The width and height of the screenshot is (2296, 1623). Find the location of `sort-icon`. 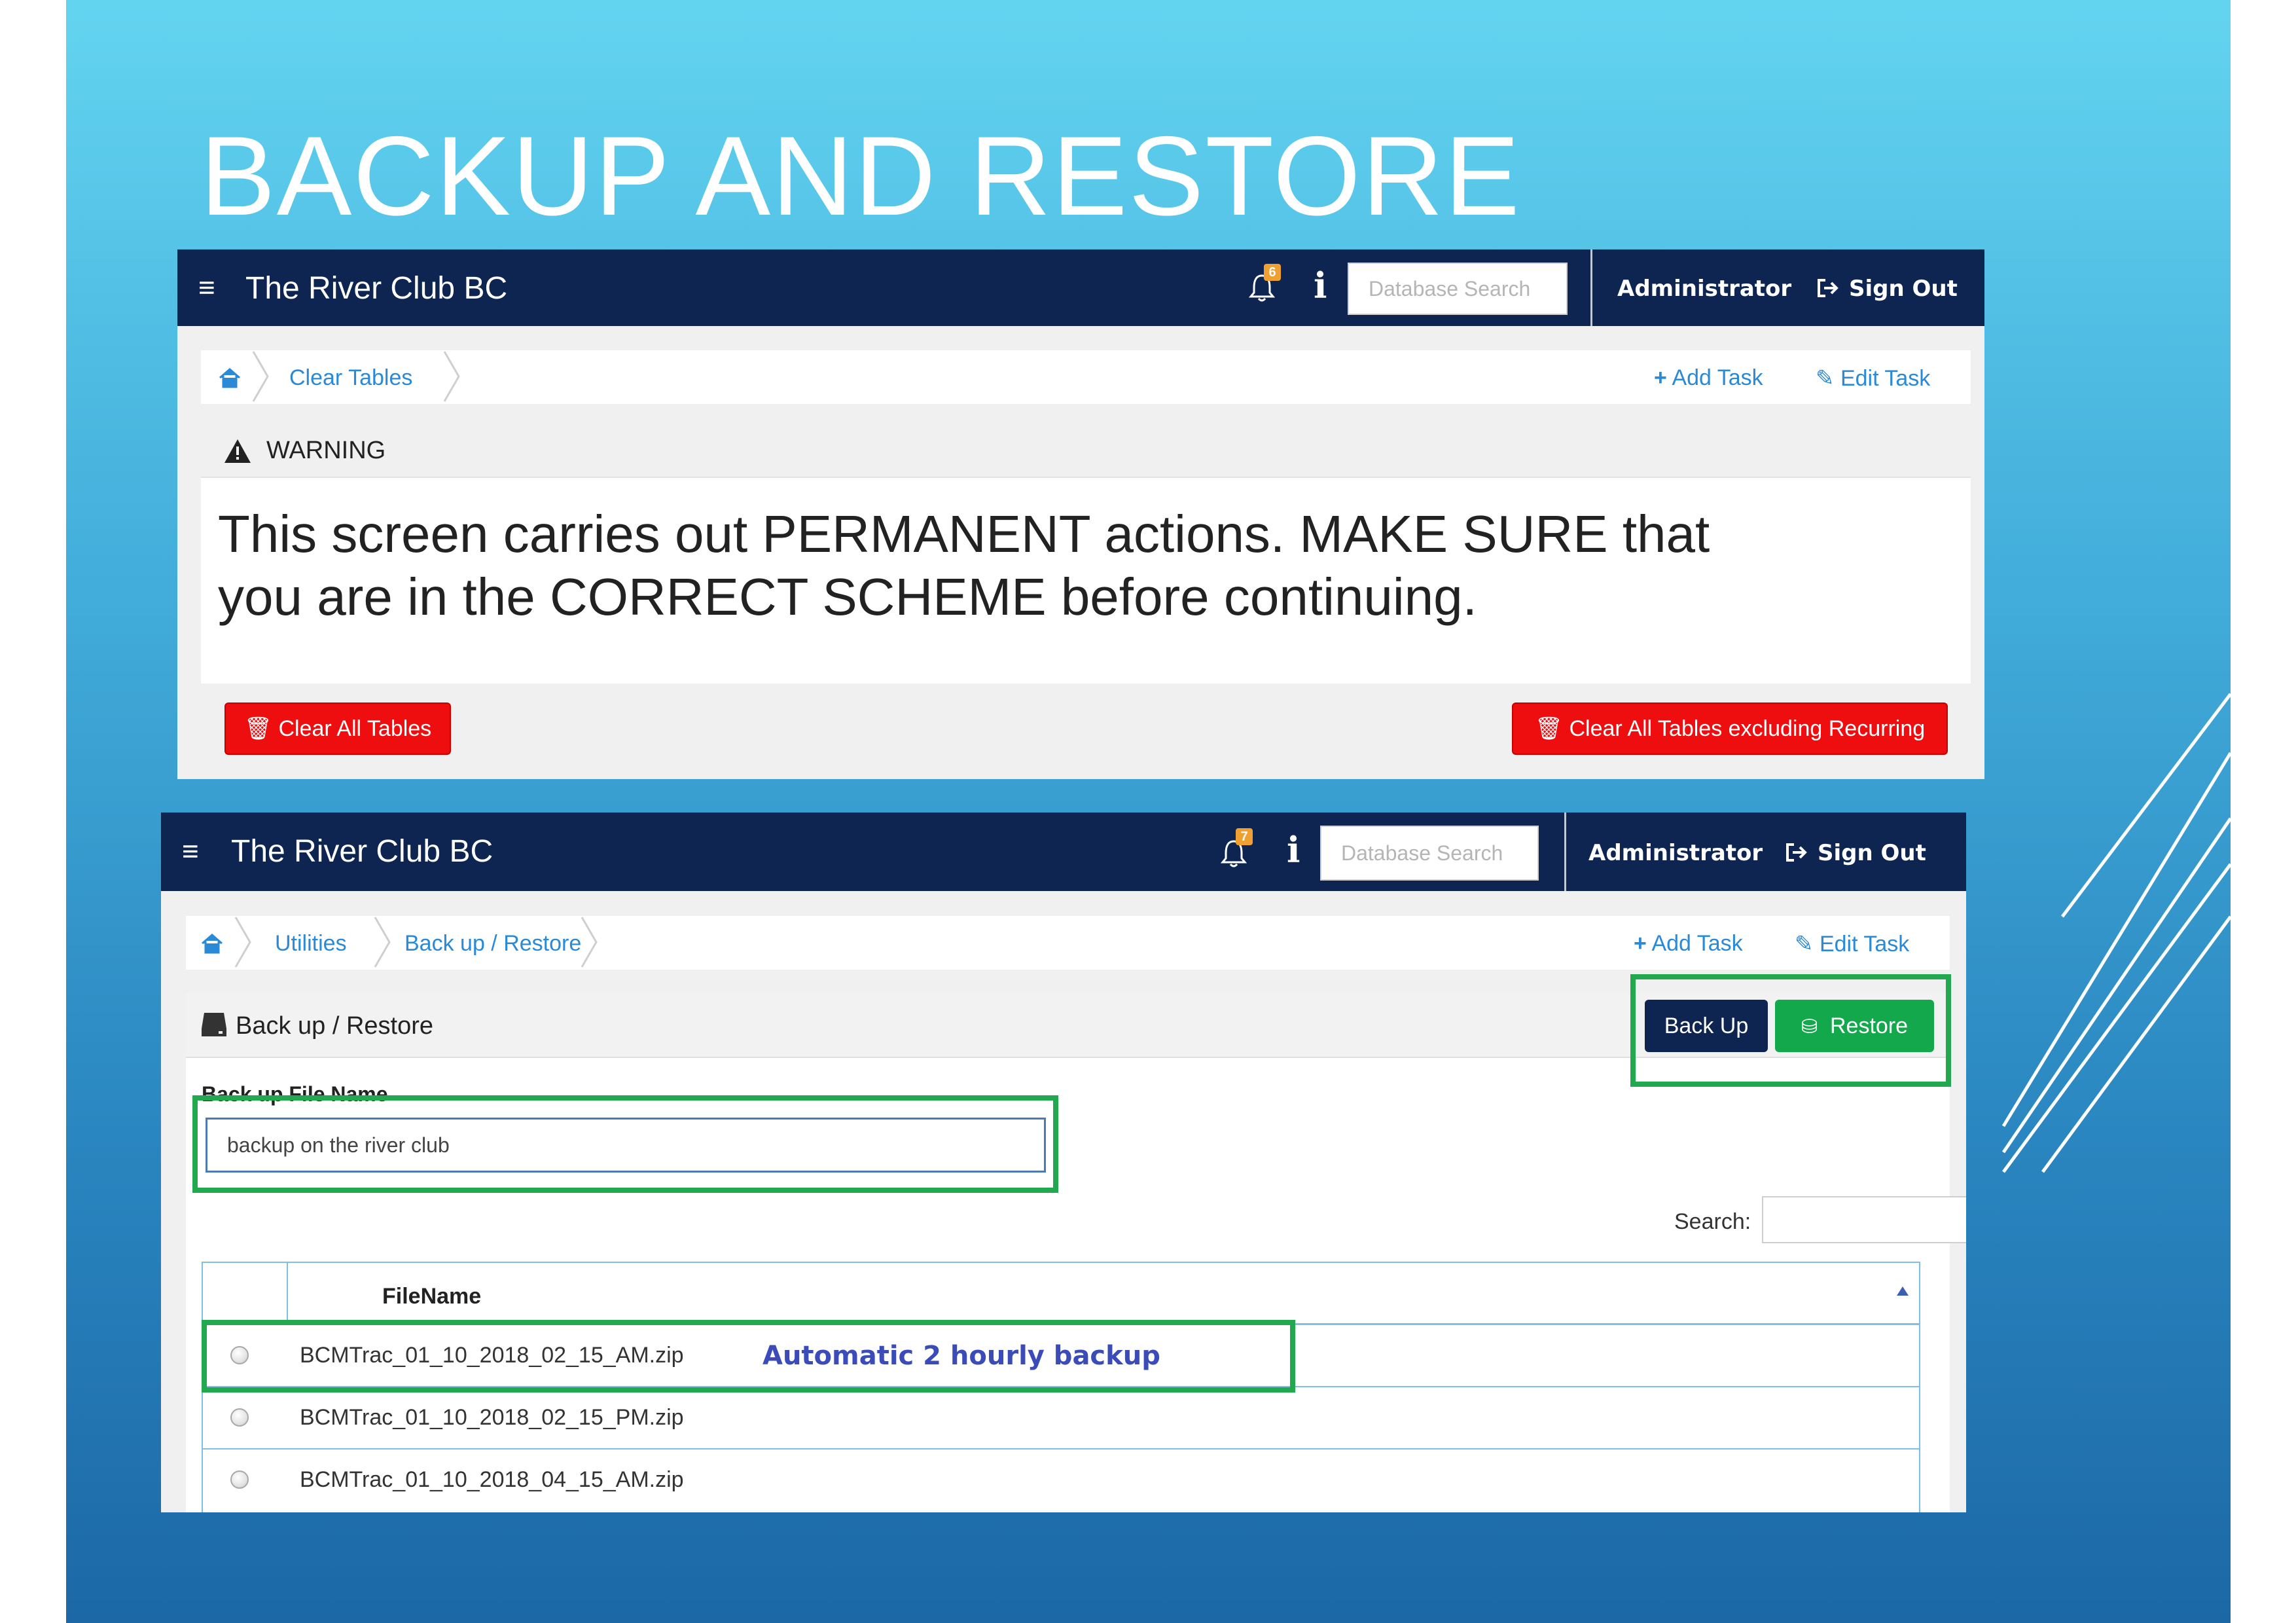

sort-icon is located at coordinates (1902, 1291).